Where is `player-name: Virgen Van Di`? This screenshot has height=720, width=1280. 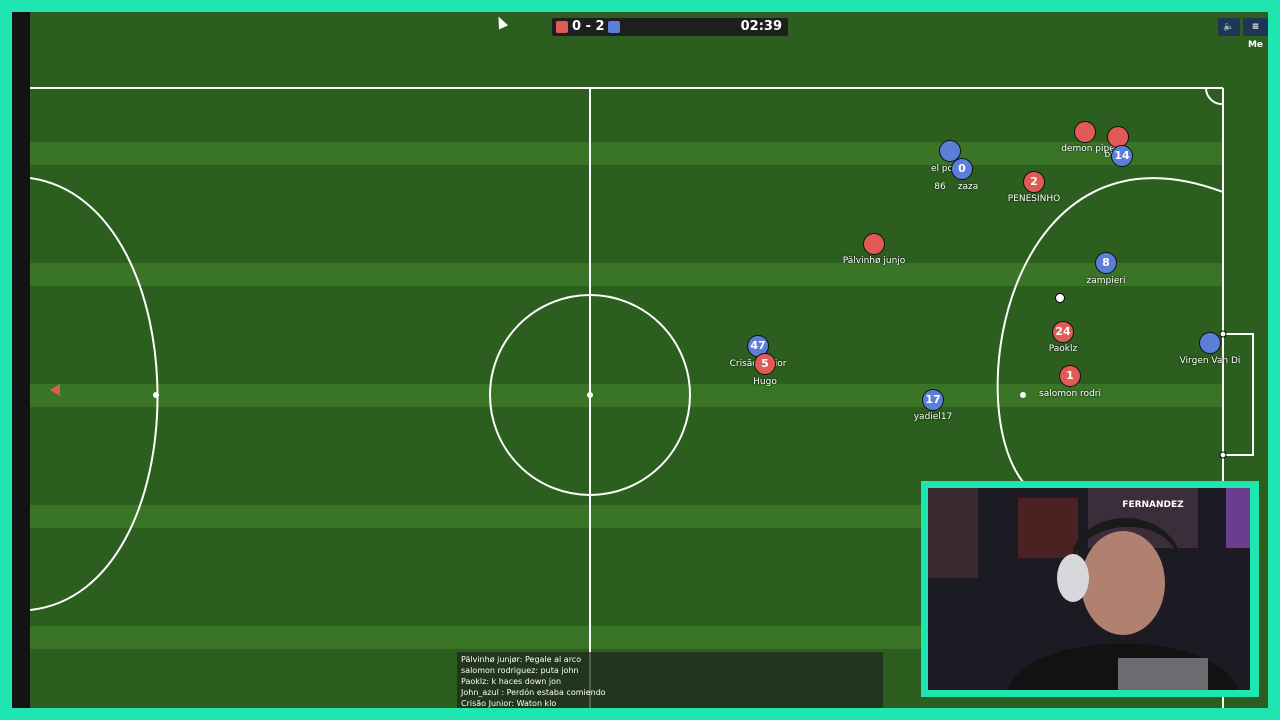
player-name: Virgen Van Di is located at coordinates (1210, 361).